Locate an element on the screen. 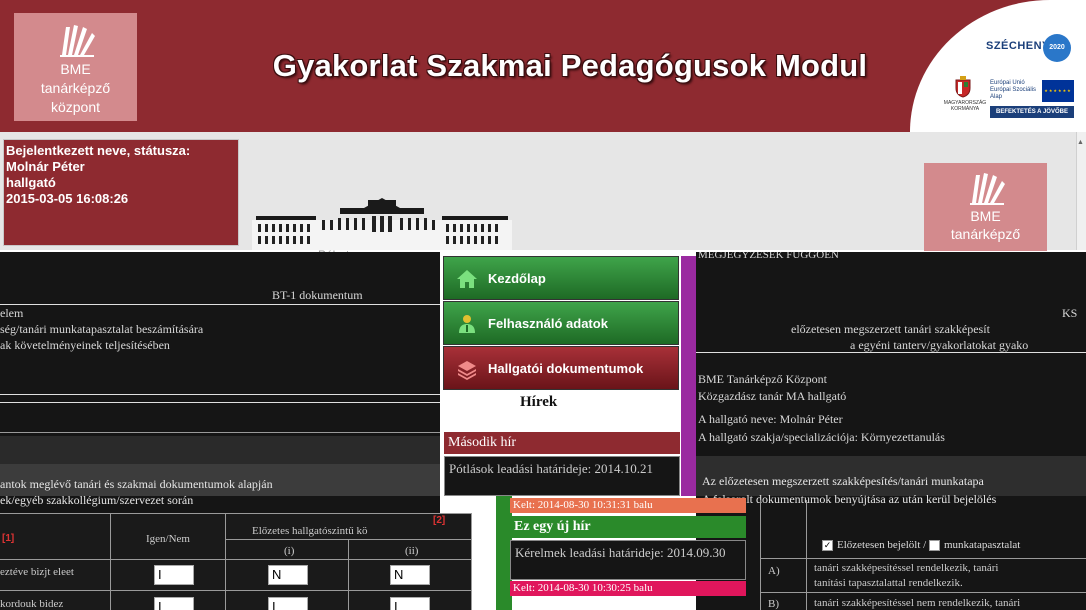 The image size is (1086, 610). status-role: hallgató is located at coordinates (31, 182).